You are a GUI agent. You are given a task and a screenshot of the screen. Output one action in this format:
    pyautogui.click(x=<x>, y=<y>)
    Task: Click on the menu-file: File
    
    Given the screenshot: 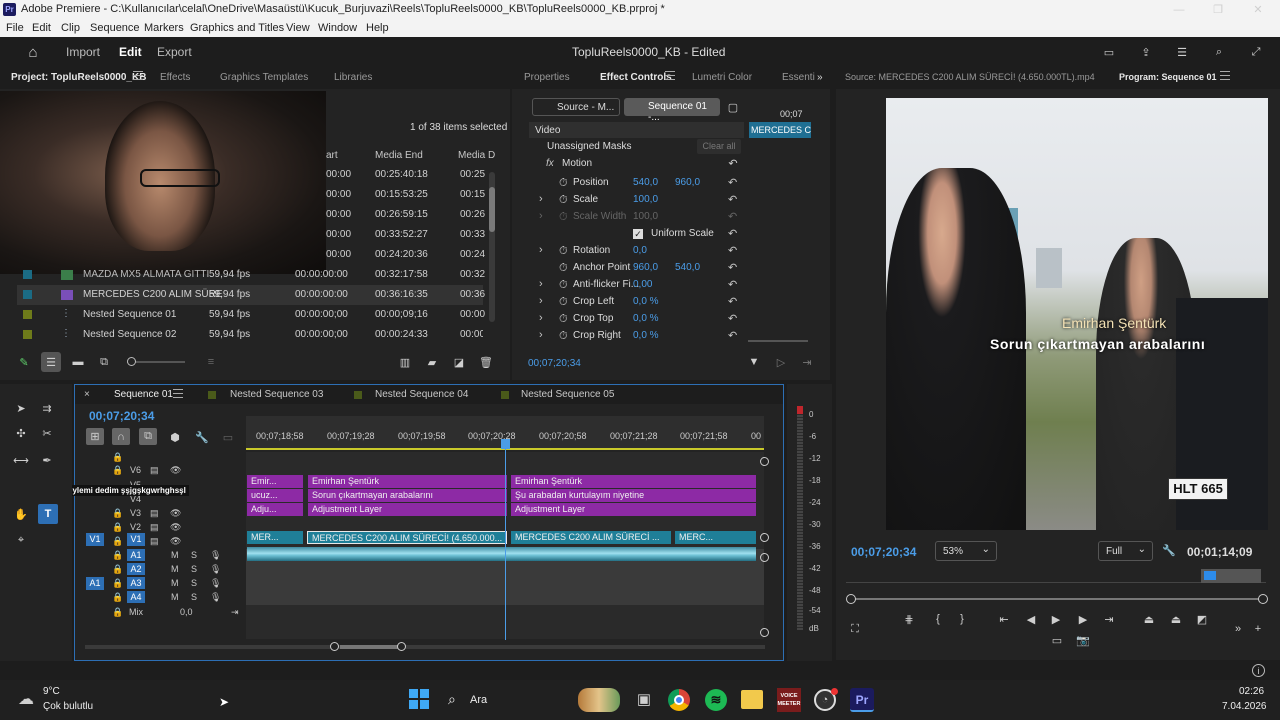 What is the action you would take?
    pyautogui.click(x=15, y=28)
    